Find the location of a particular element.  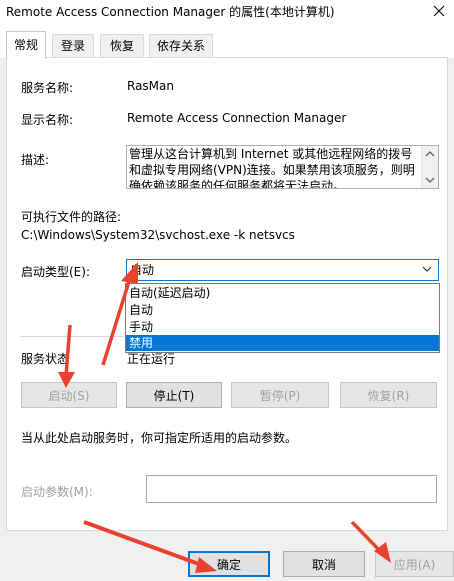

start-params-label: 启动参数(M): is located at coordinates (57, 492).